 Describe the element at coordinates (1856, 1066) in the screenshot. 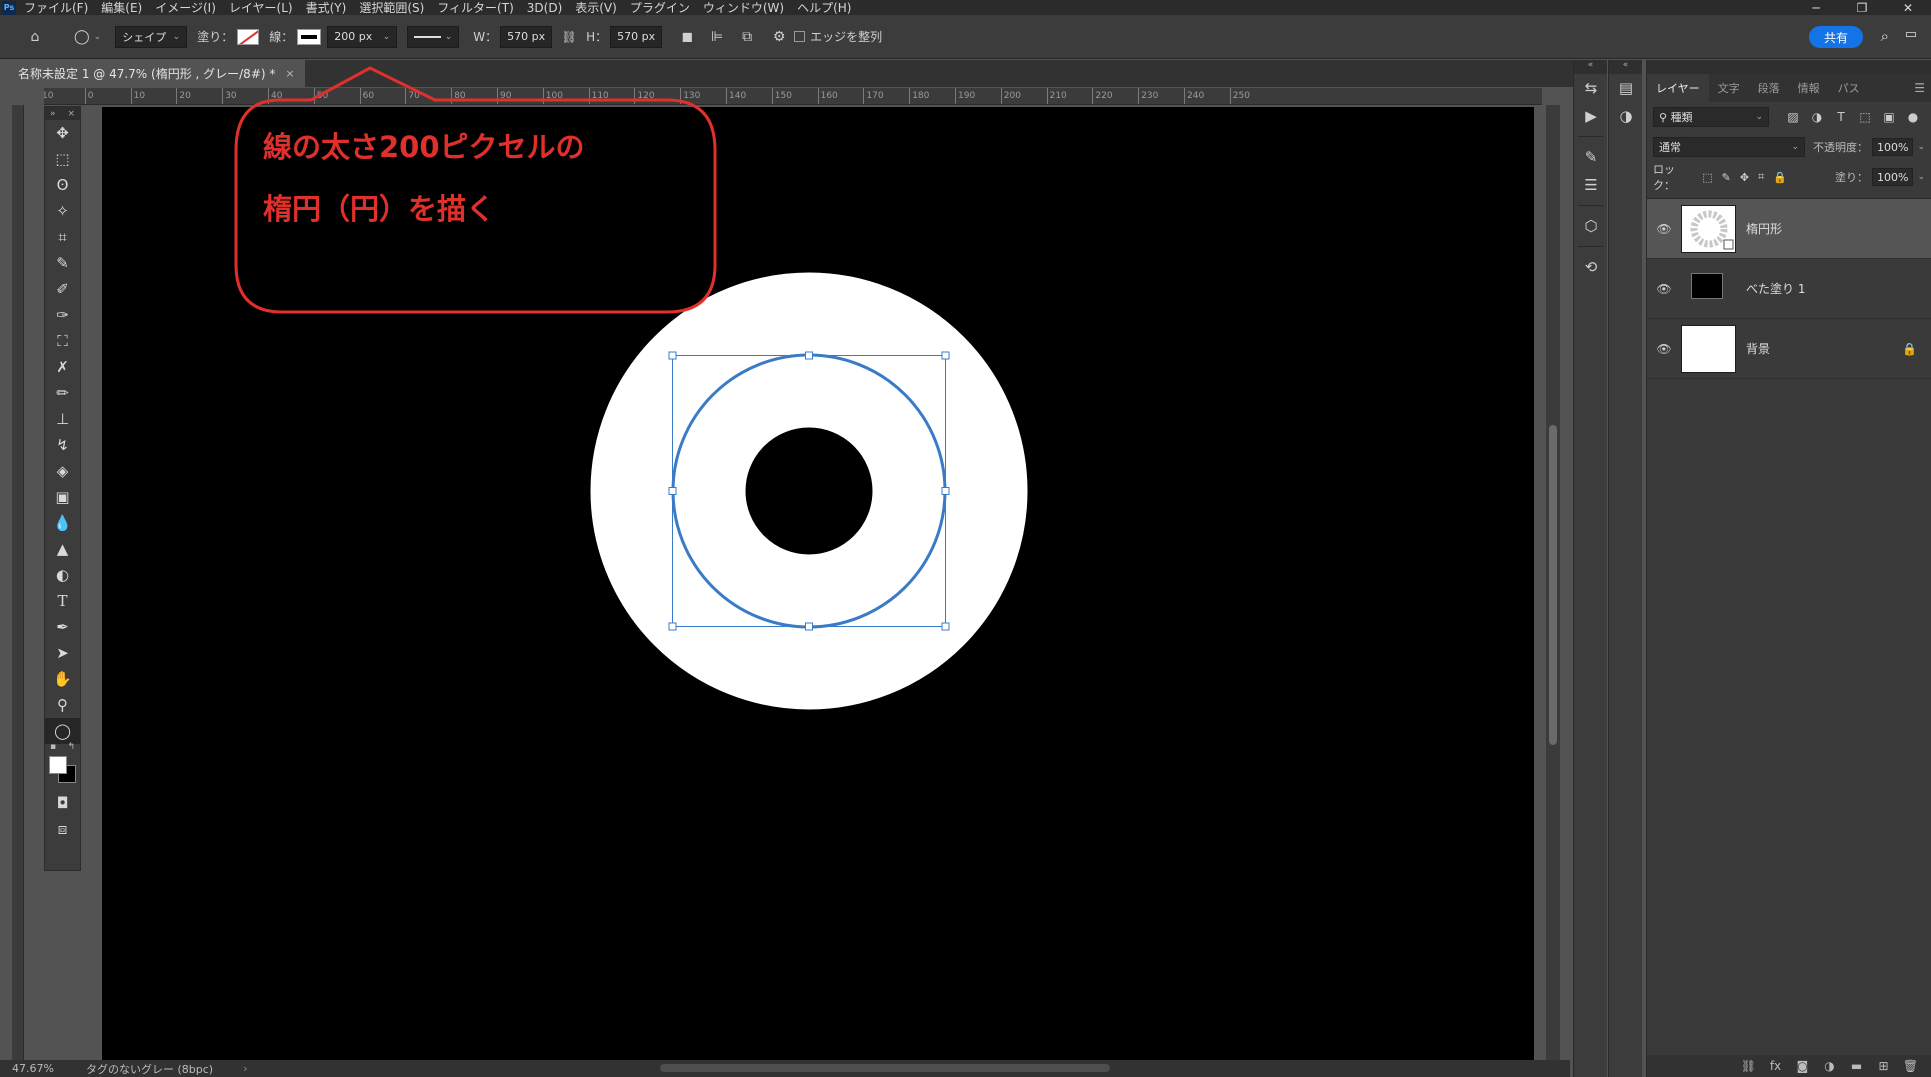

I see `new-group-icon: ▬` at that location.